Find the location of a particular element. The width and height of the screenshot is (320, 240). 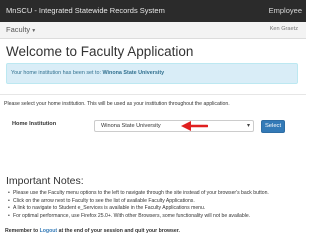

divider is located at coordinates (153, 94).